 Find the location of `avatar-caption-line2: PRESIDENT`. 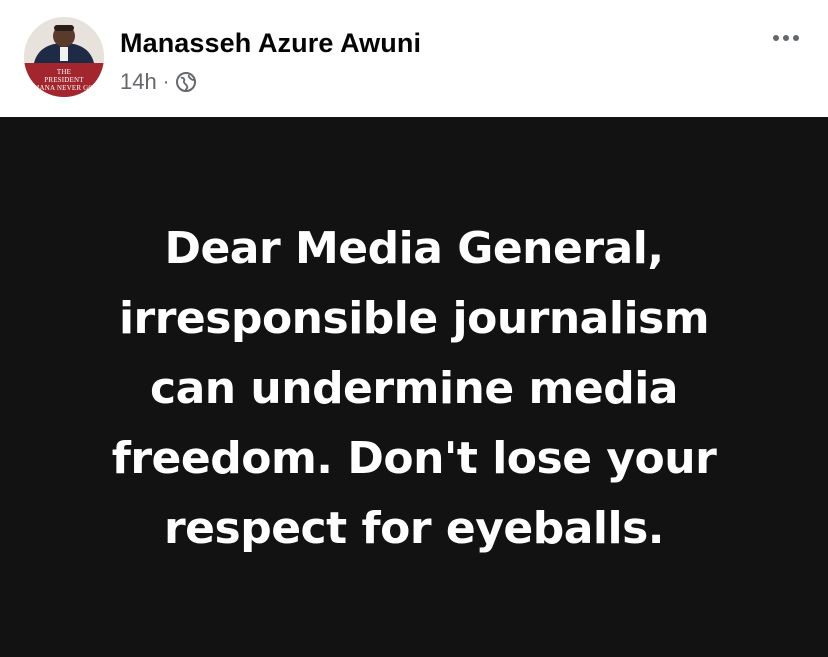

avatar-caption-line2: PRESIDENT is located at coordinates (64, 80).